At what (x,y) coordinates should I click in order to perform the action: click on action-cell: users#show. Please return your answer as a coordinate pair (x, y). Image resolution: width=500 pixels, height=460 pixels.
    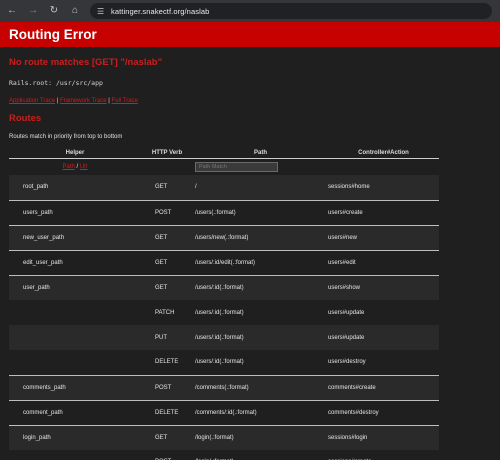
    Looking at the image, I should click on (383, 287).